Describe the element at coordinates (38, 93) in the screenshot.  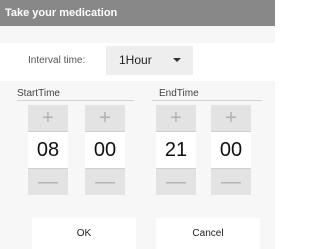
I see `start-time-label: StartTime` at that location.